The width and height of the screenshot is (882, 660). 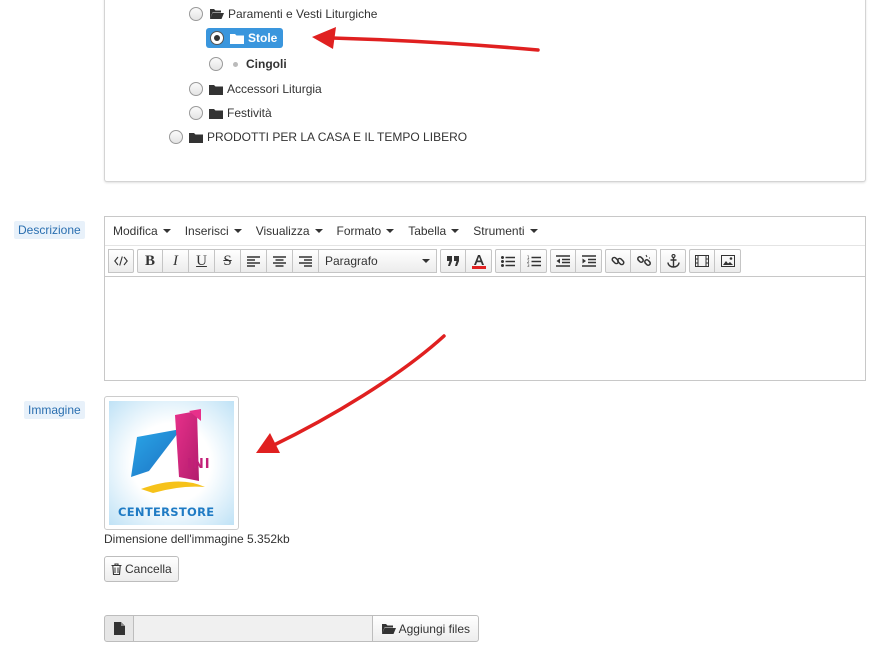 What do you see at coordinates (202, 261) in the screenshot?
I see `underline-button: U` at bounding box center [202, 261].